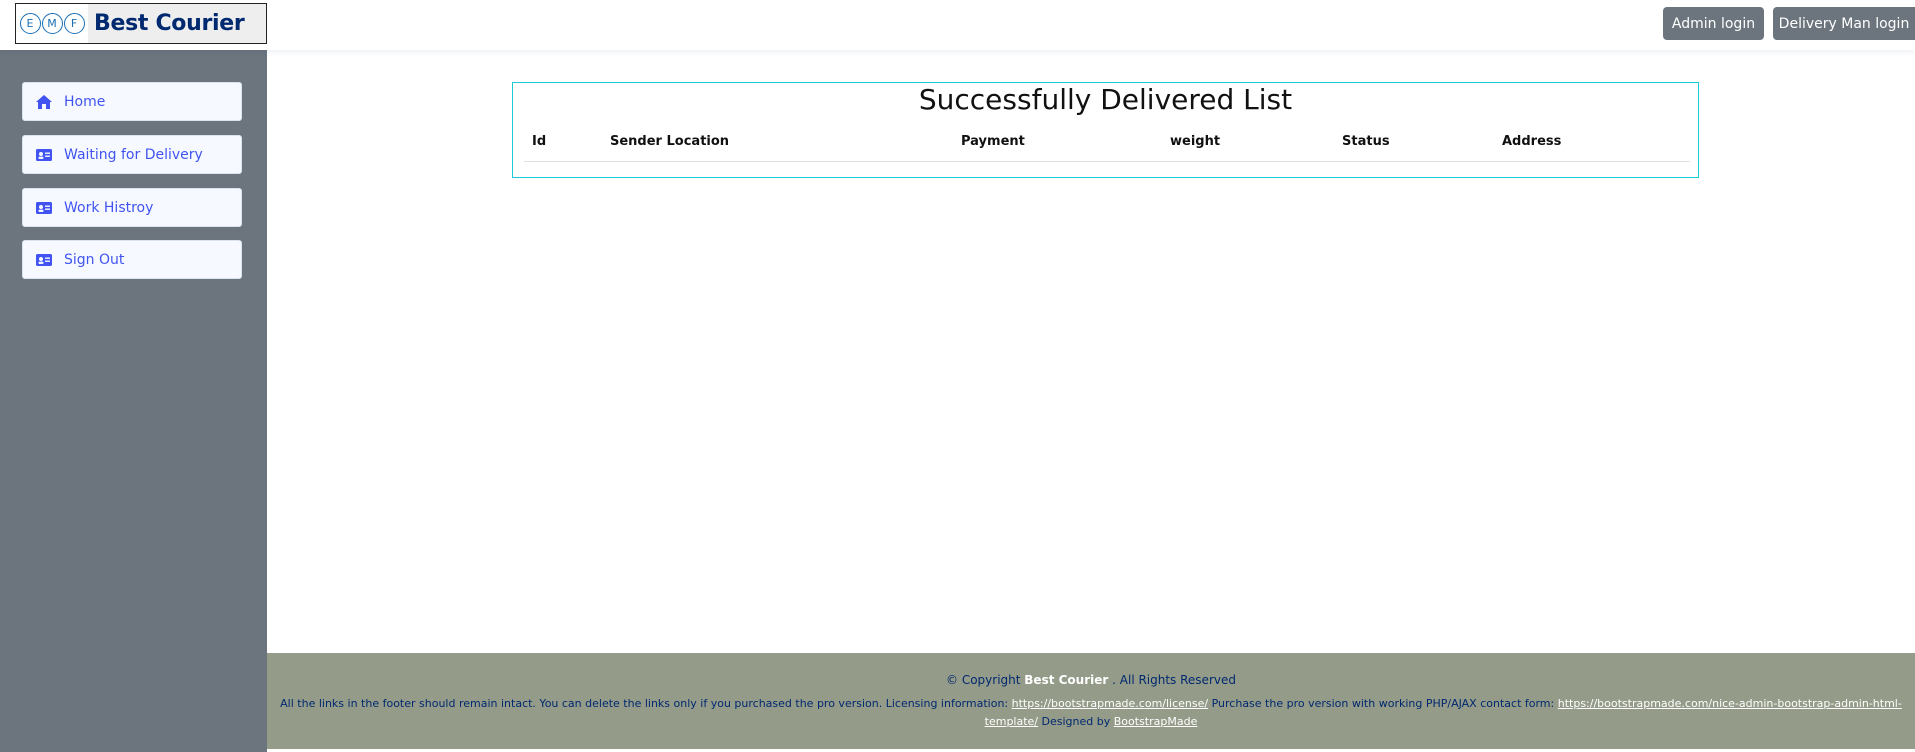 Image resolution: width=1915 pixels, height=752 pixels. I want to click on column-header-id: Id, so click(539, 141).